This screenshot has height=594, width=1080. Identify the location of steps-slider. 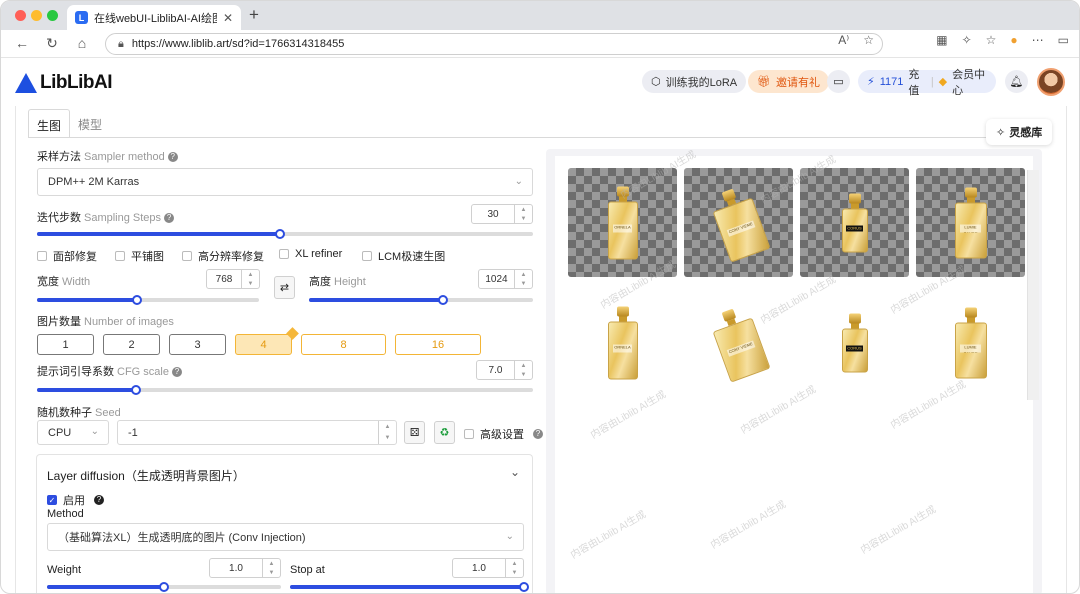
(285, 234).